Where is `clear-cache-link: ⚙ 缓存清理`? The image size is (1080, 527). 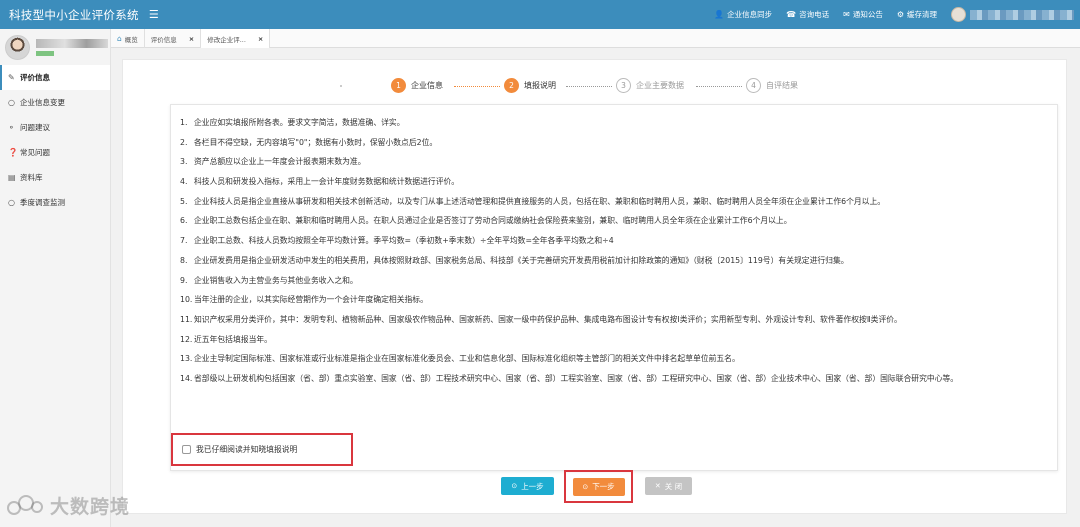
clear-cache-link: ⚙ 缓存清理 is located at coordinates (917, 14).